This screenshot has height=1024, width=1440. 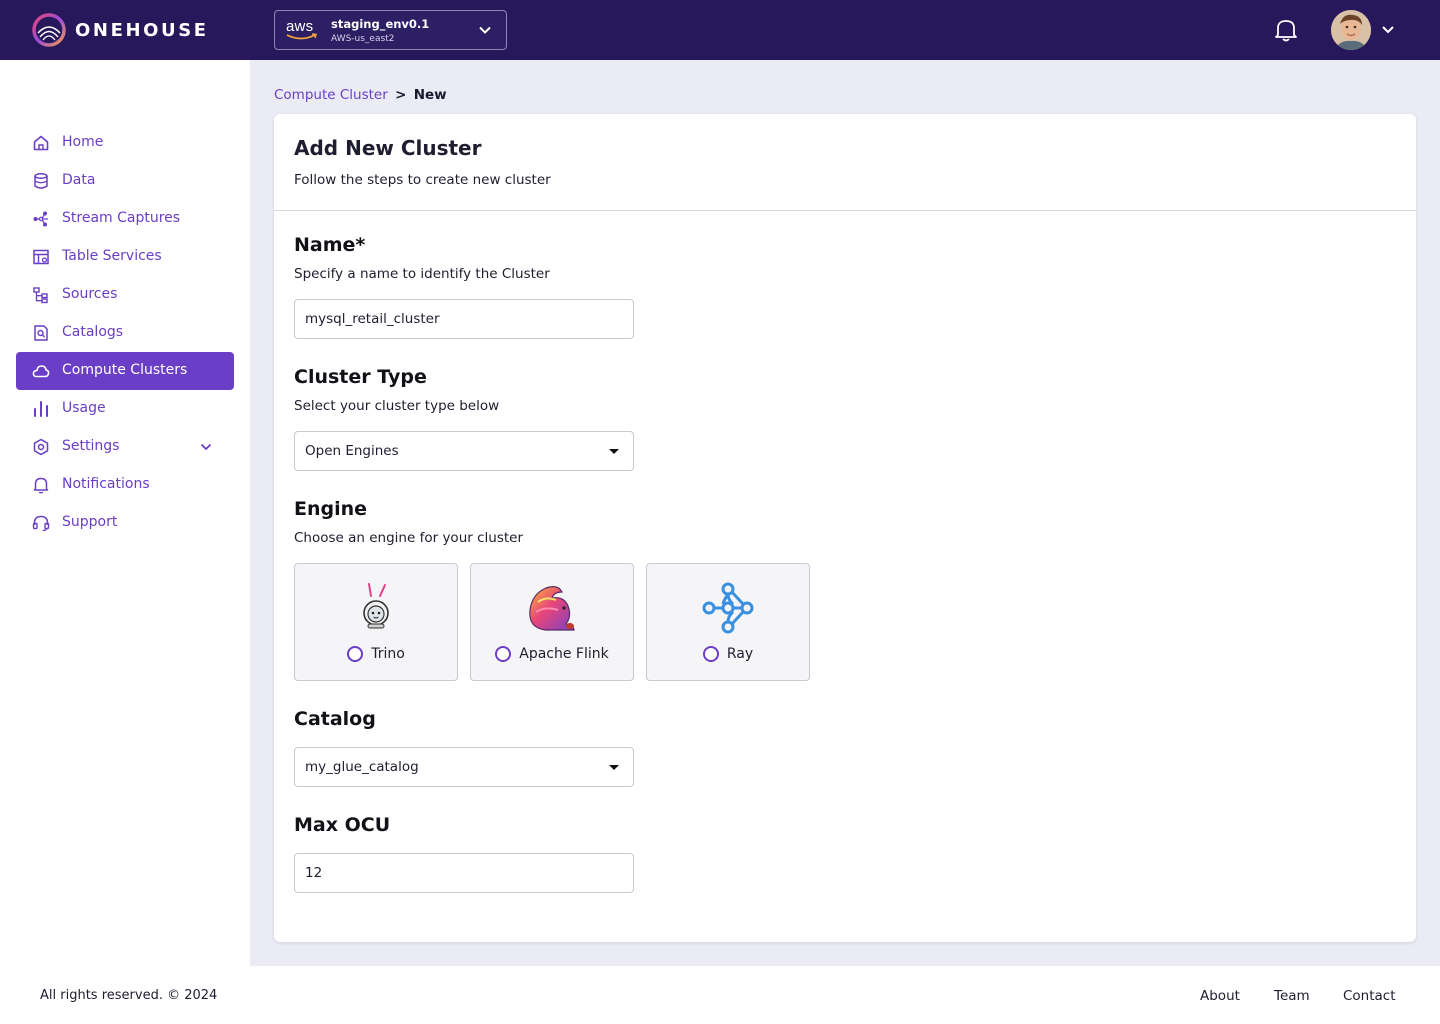 I want to click on aws-logo-icon: aws, so click(x=303, y=31).